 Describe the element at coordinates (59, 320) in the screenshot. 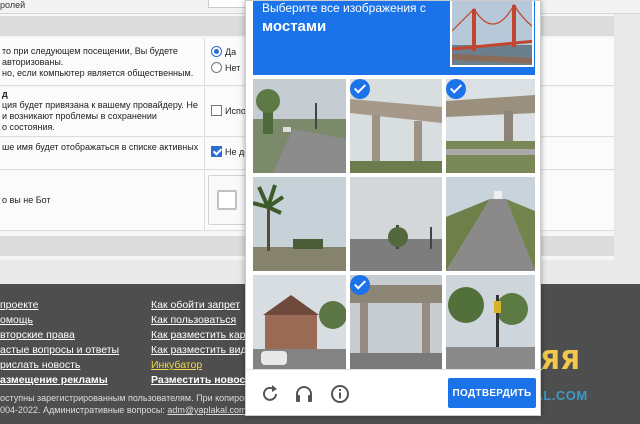

I see `footer-link-help: омощь` at that location.